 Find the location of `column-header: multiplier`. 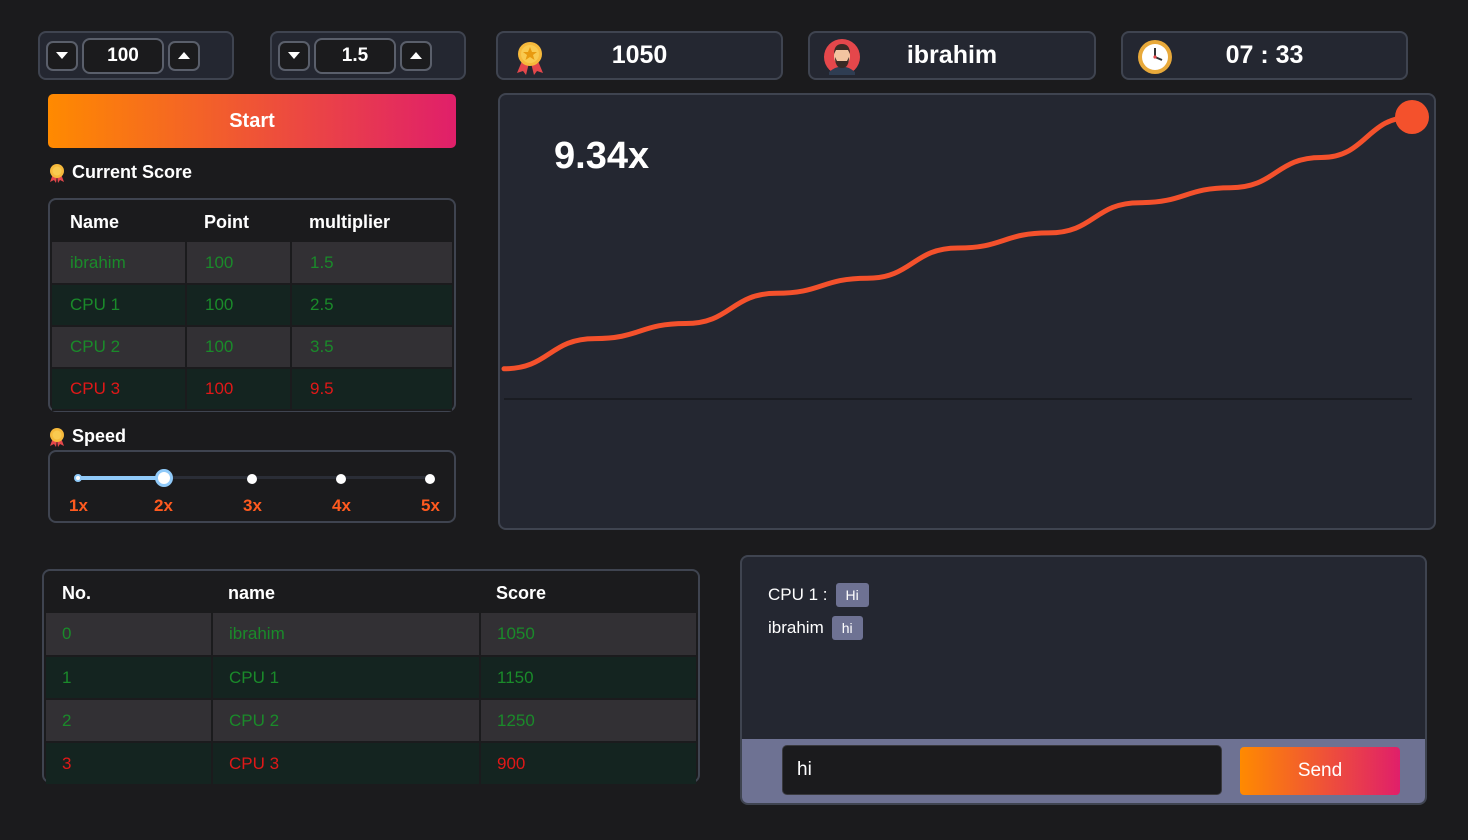

column-header: multiplier is located at coordinates (350, 221).